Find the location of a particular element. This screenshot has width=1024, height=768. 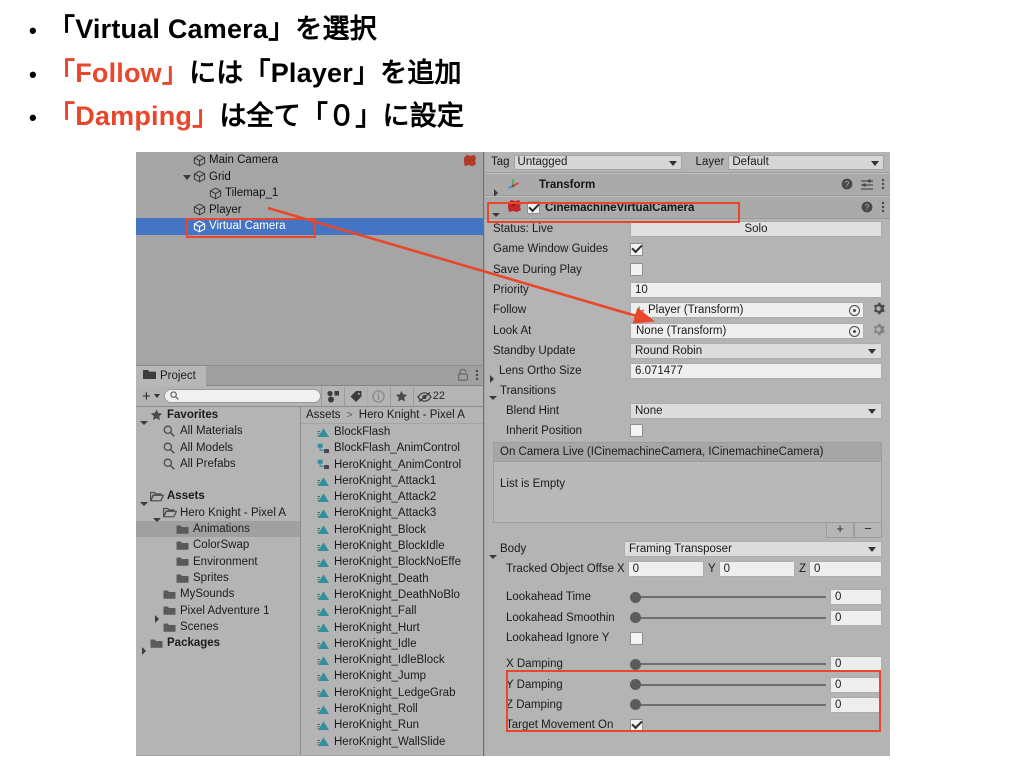

project-tree-item: MySounds is located at coordinates (218, 594).